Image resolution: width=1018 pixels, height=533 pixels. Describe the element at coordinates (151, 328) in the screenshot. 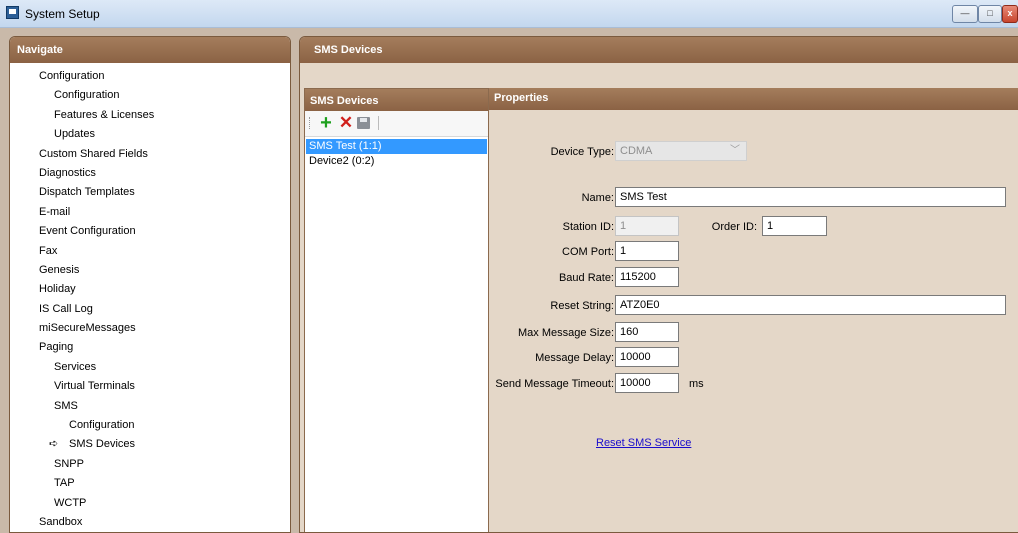

I see `tree-item-misecuremessages: miSecureMessages` at that location.